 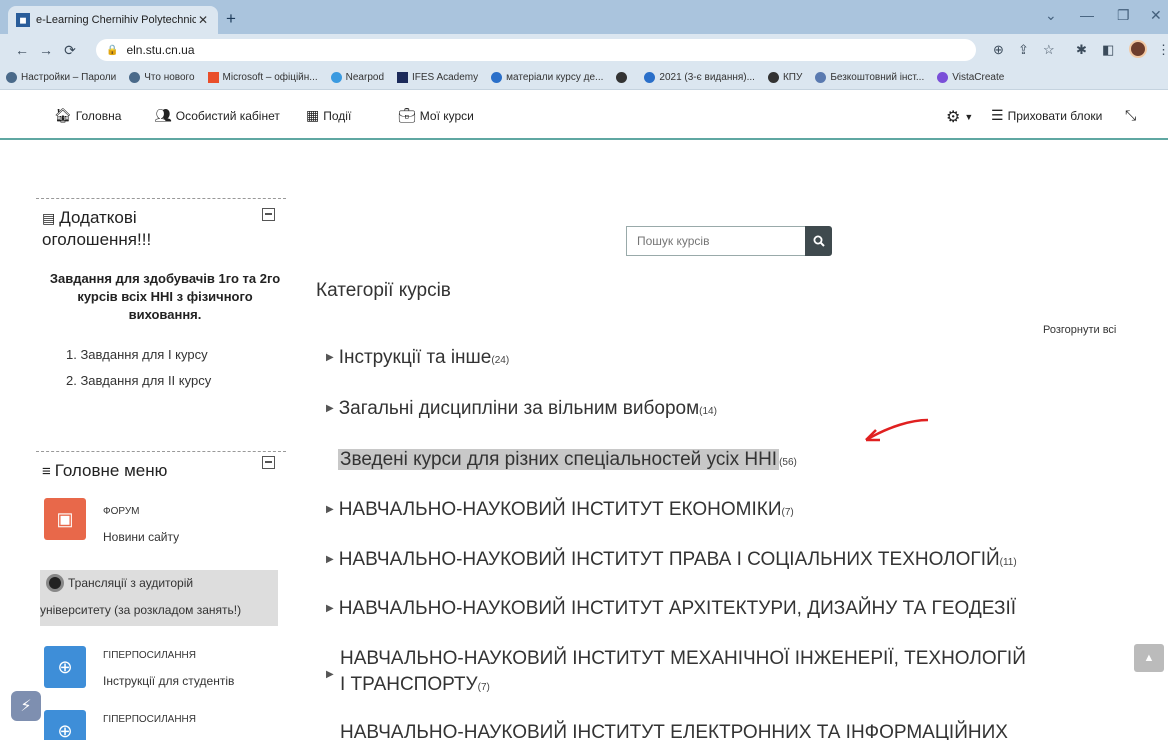 I want to click on main-menu-title: ≡ Головне меню, so click(x=105, y=470).